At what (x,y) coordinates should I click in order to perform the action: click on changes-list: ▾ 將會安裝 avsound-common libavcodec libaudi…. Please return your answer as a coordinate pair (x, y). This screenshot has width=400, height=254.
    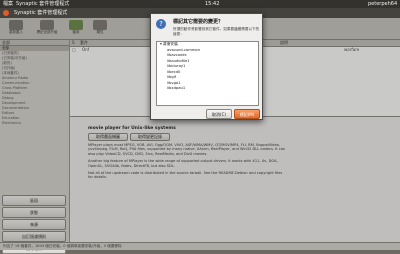
    Looking at the image, I should click on (207, 73).